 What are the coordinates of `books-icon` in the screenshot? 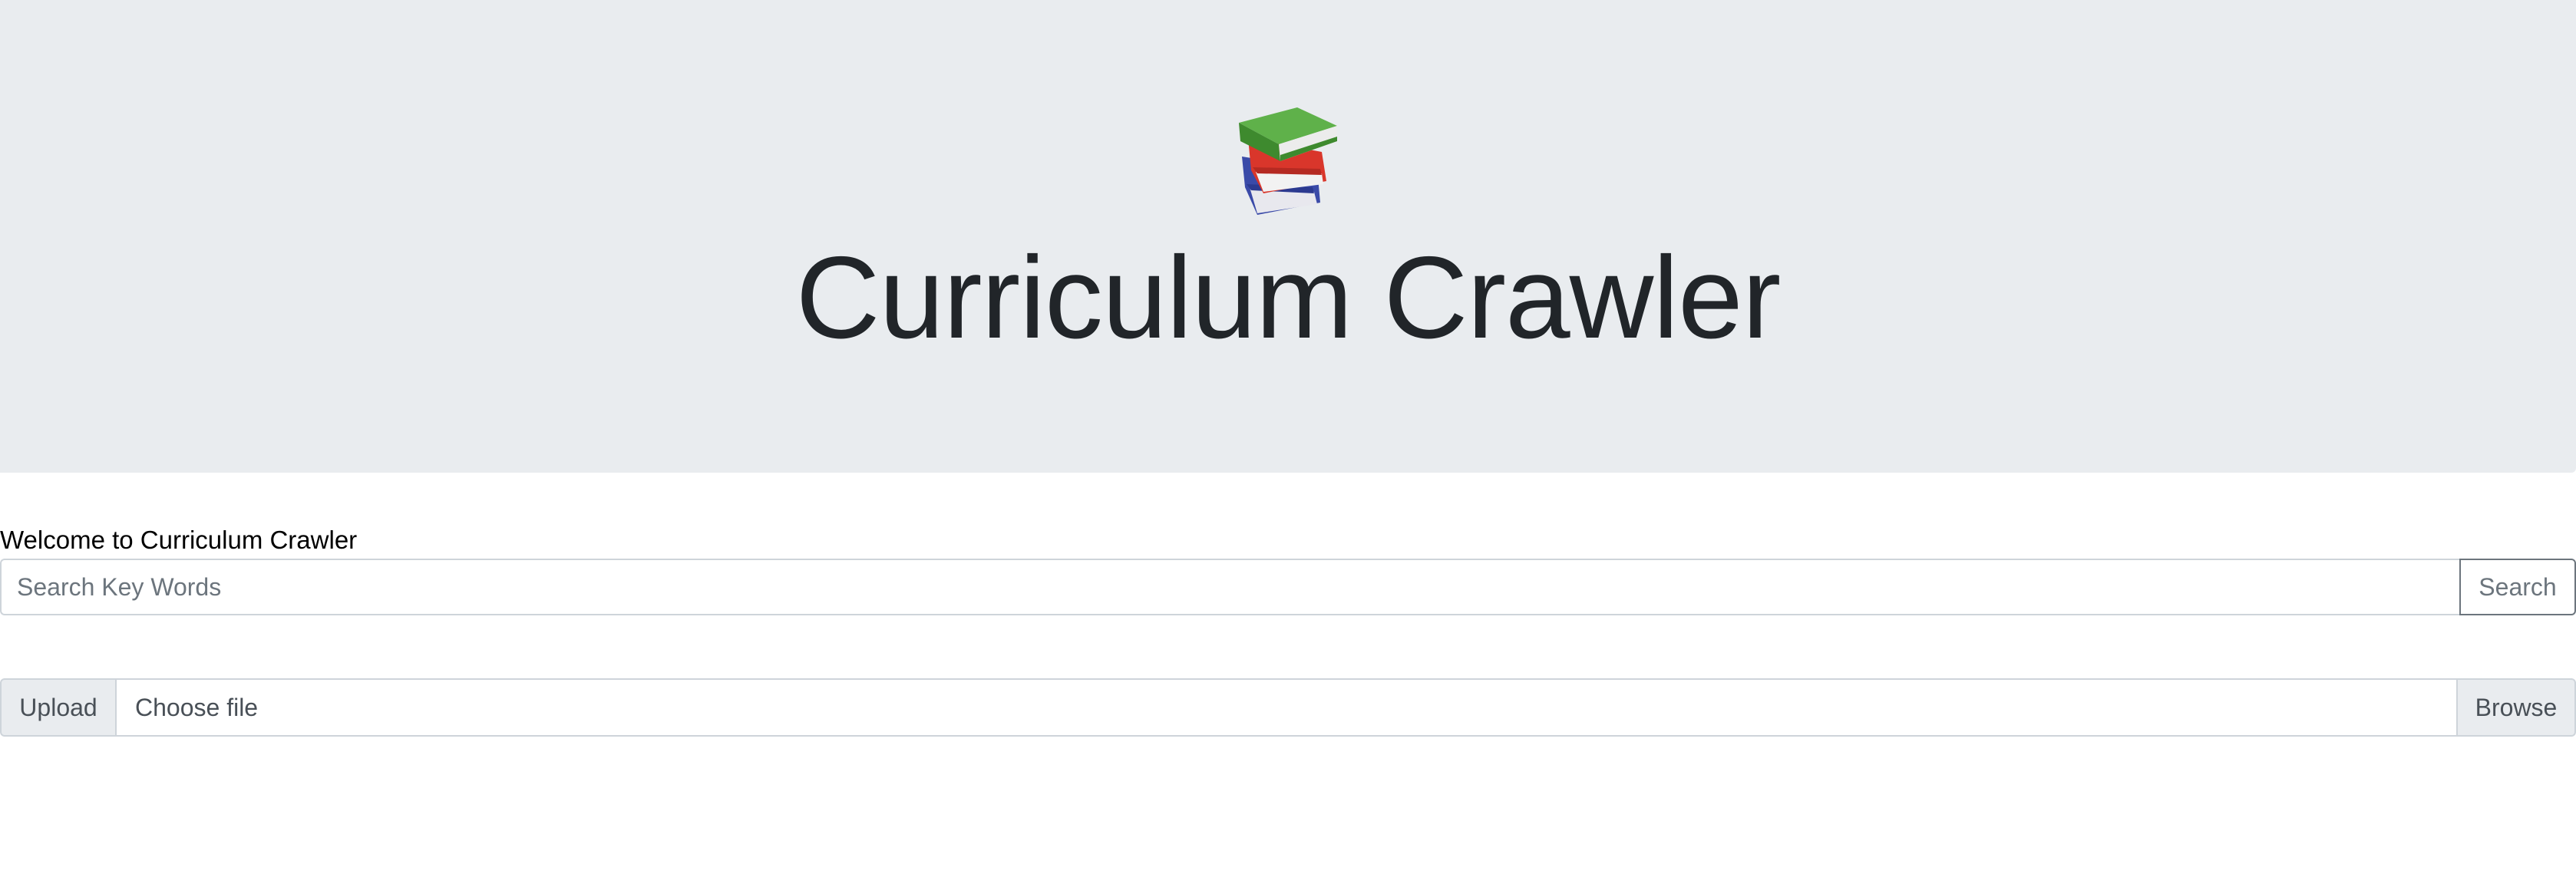 It's located at (1288, 161).